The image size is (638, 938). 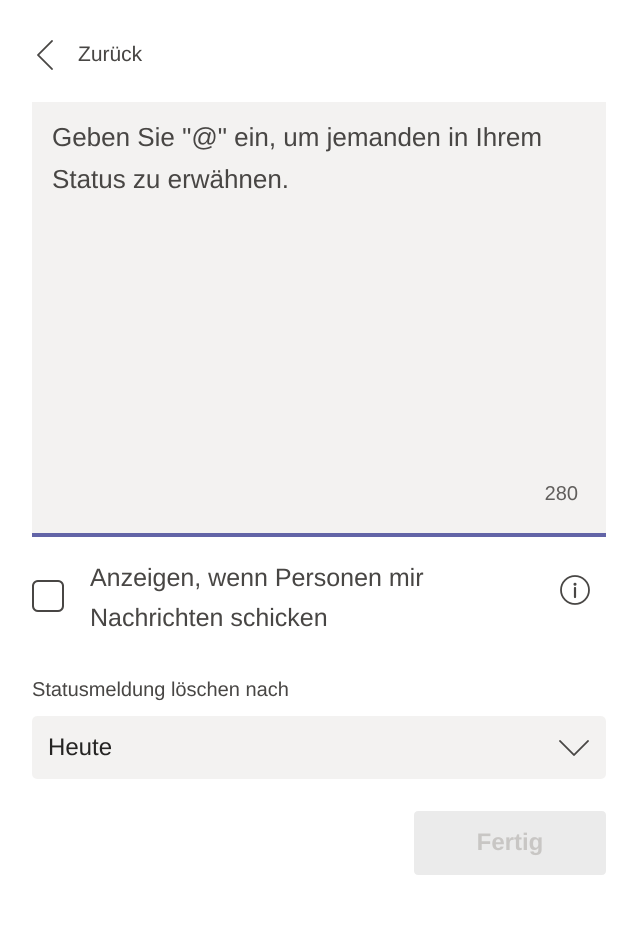 What do you see at coordinates (575, 590) in the screenshot?
I see `info-icon` at bounding box center [575, 590].